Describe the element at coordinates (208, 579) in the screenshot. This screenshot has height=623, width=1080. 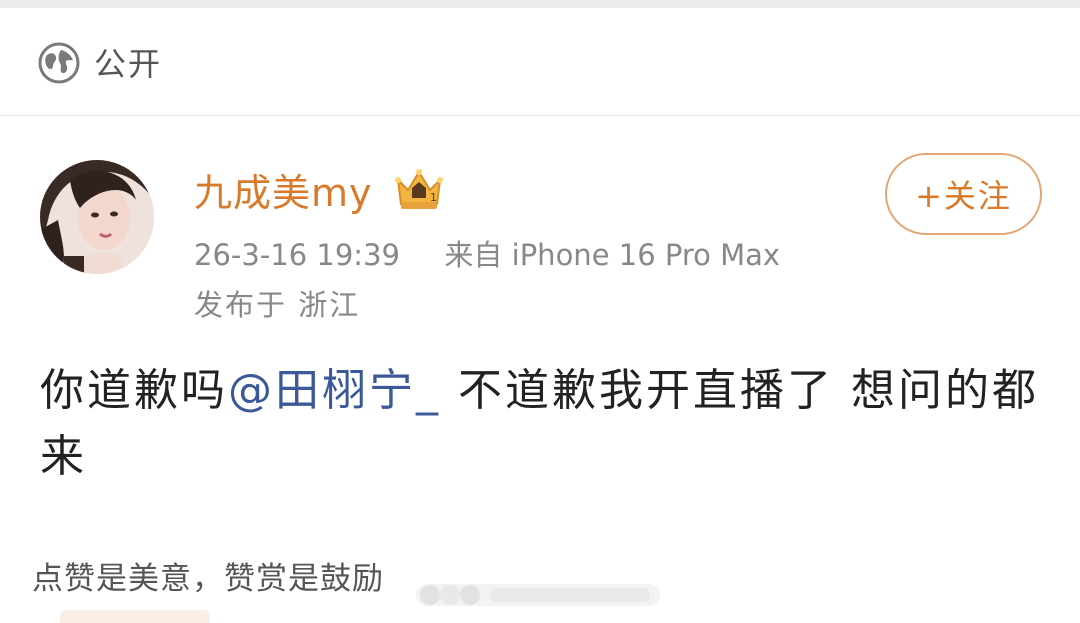
I see `reward-prompt: 点赞是美意，赞赏是鼓励` at that location.